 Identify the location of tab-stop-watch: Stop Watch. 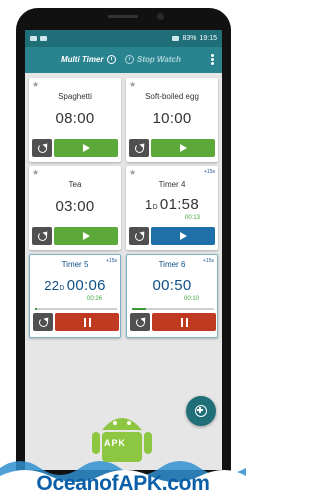
(153, 59).